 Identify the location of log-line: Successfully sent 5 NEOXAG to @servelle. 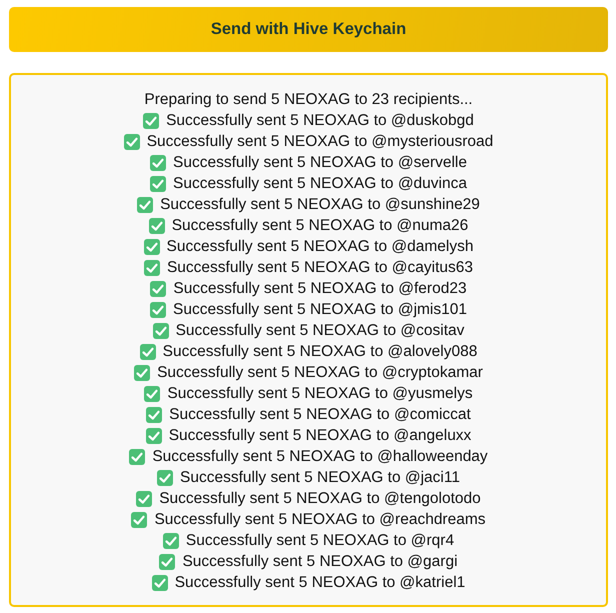
(320, 163).